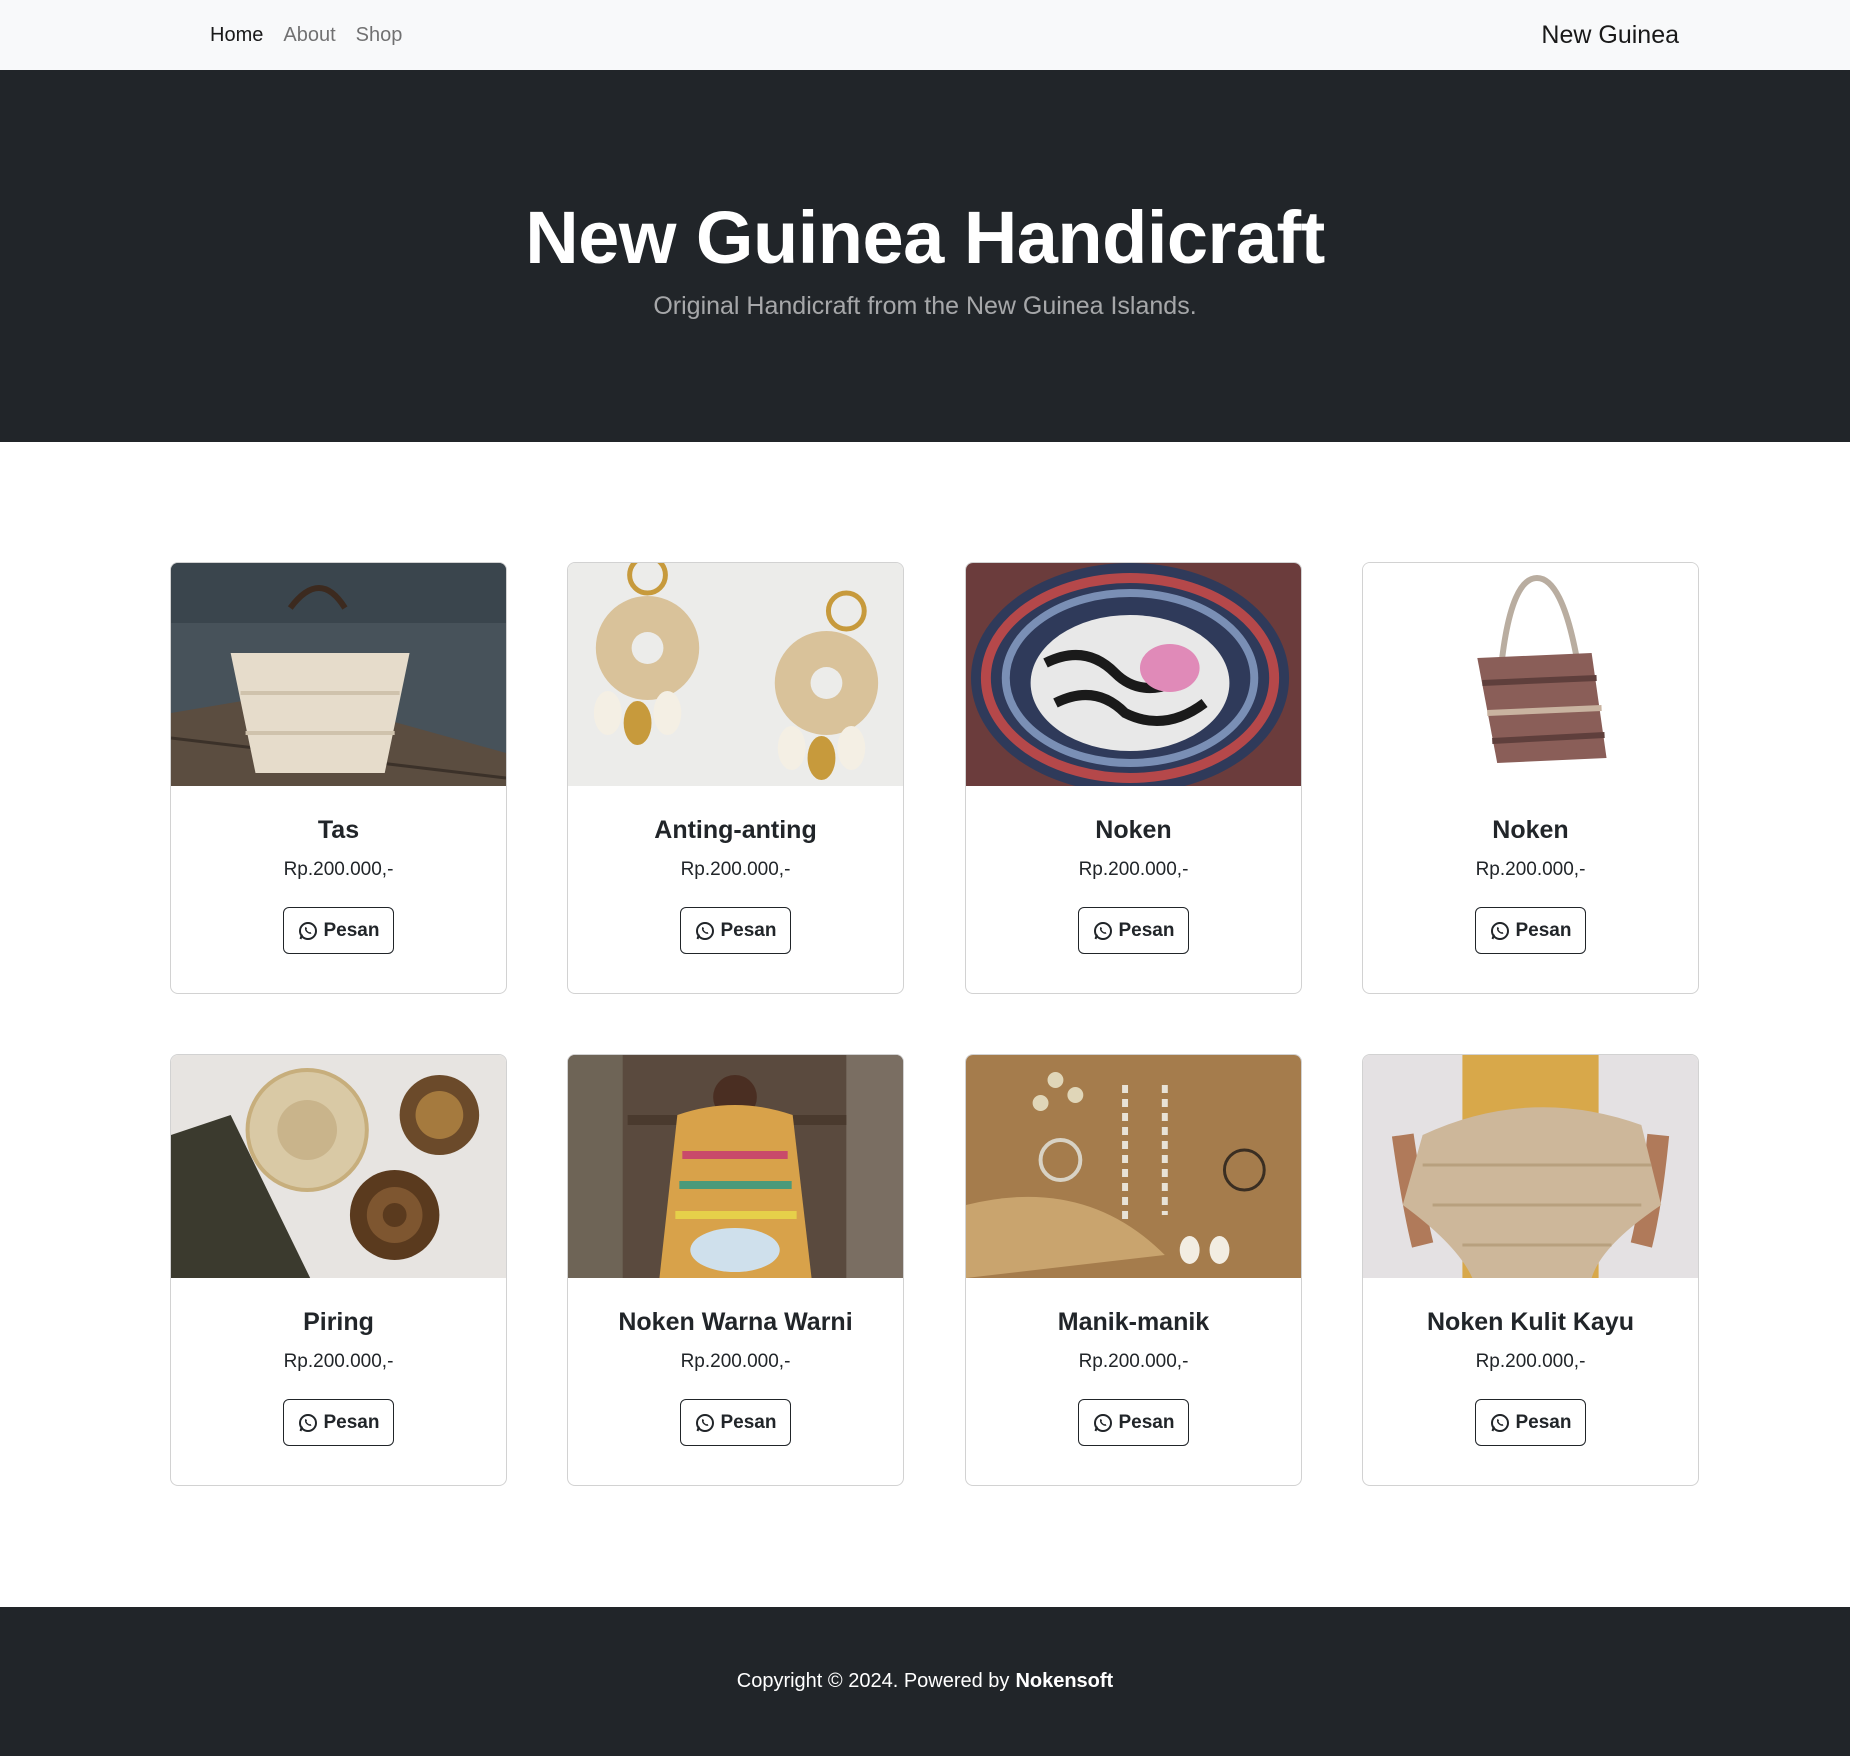 Image resolution: width=1850 pixels, height=1756 pixels. I want to click on product-image-piring, so click(338, 1166).